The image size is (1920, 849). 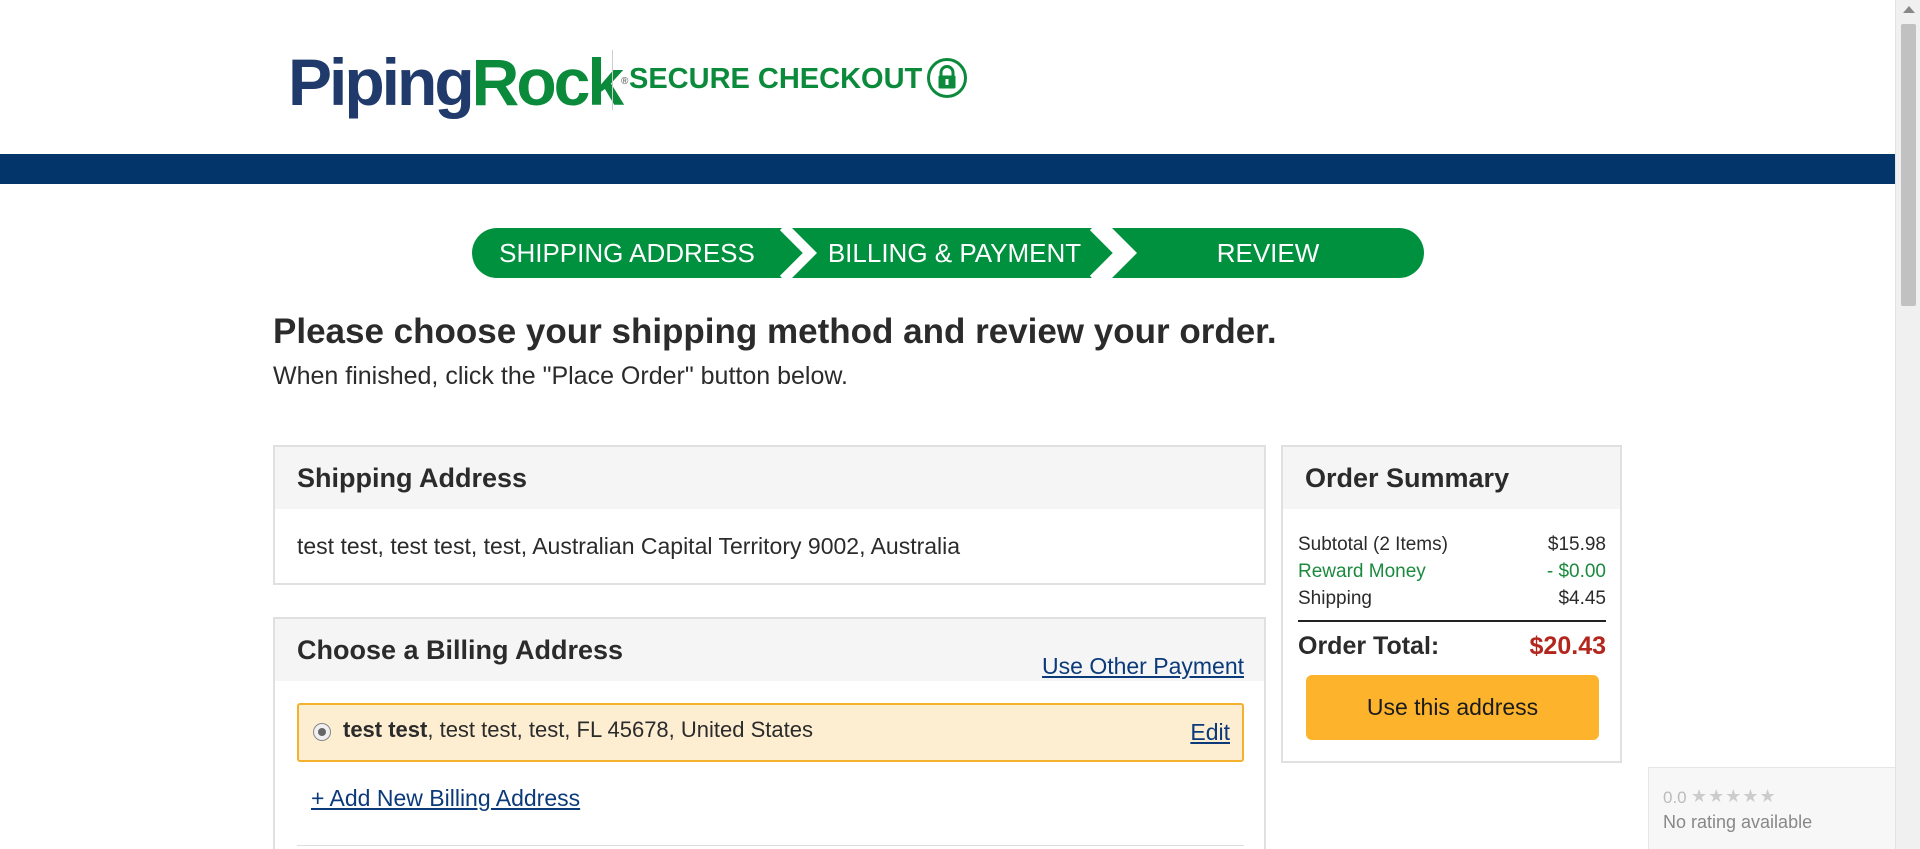 What do you see at coordinates (460, 650) in the screenshot?
I see `billing-address-title: Choose a Billing Address` at bounding box center [460, 650].